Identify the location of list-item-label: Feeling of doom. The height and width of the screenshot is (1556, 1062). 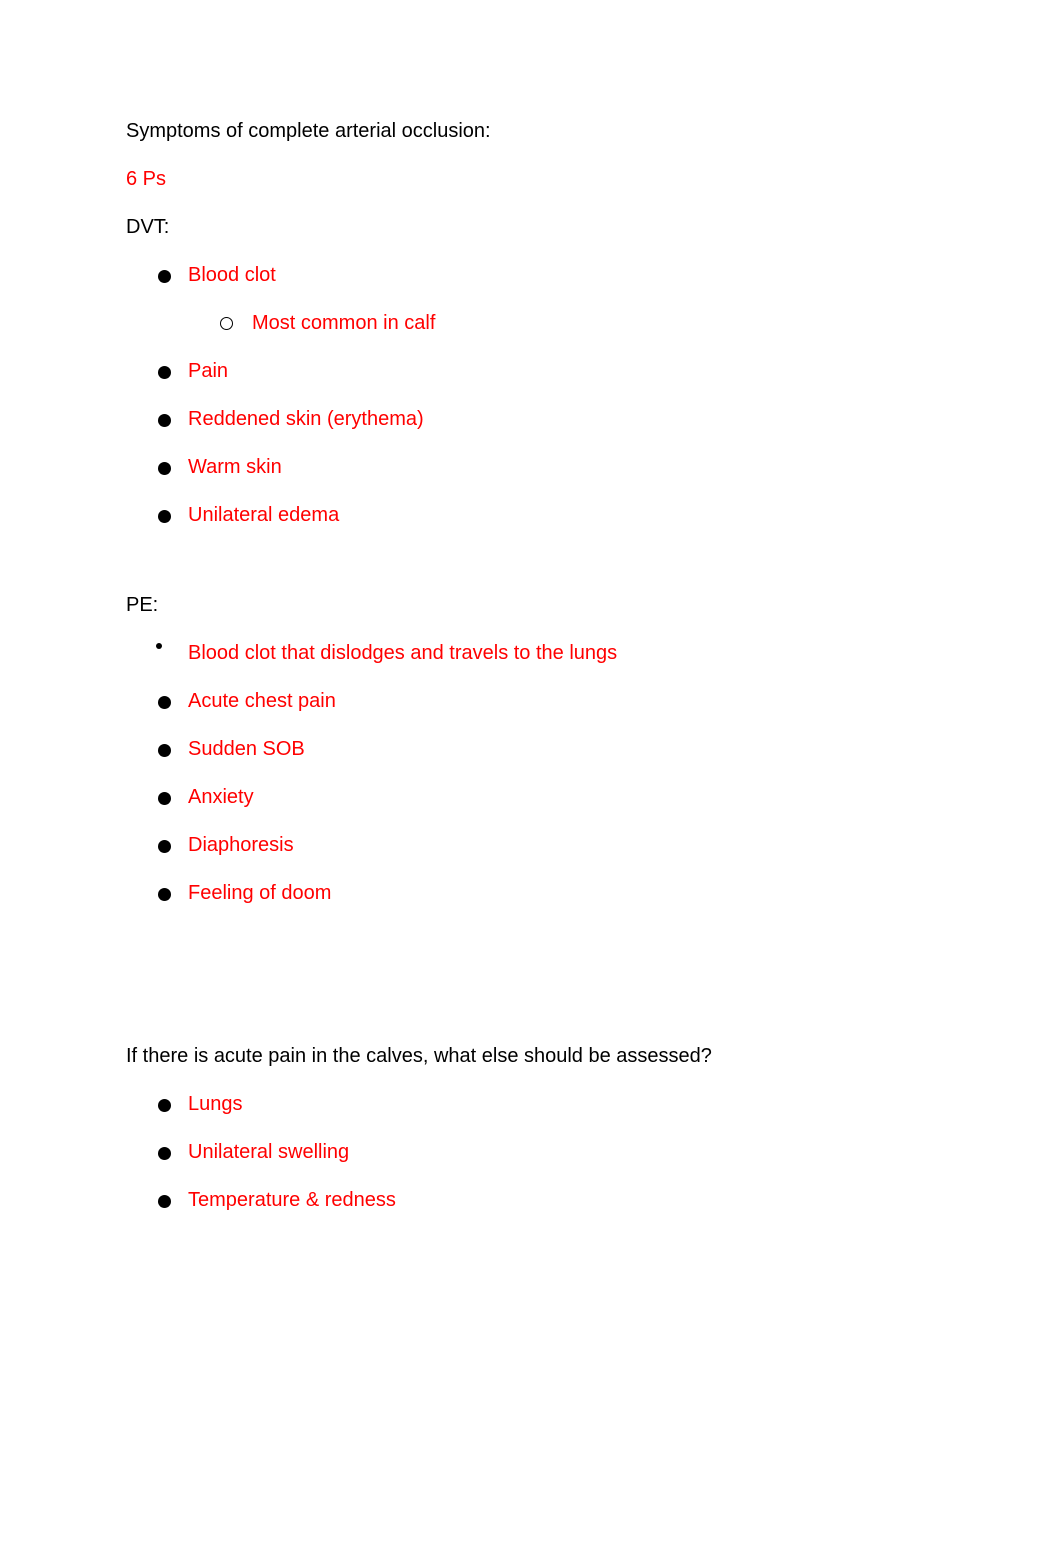
(260, 893).